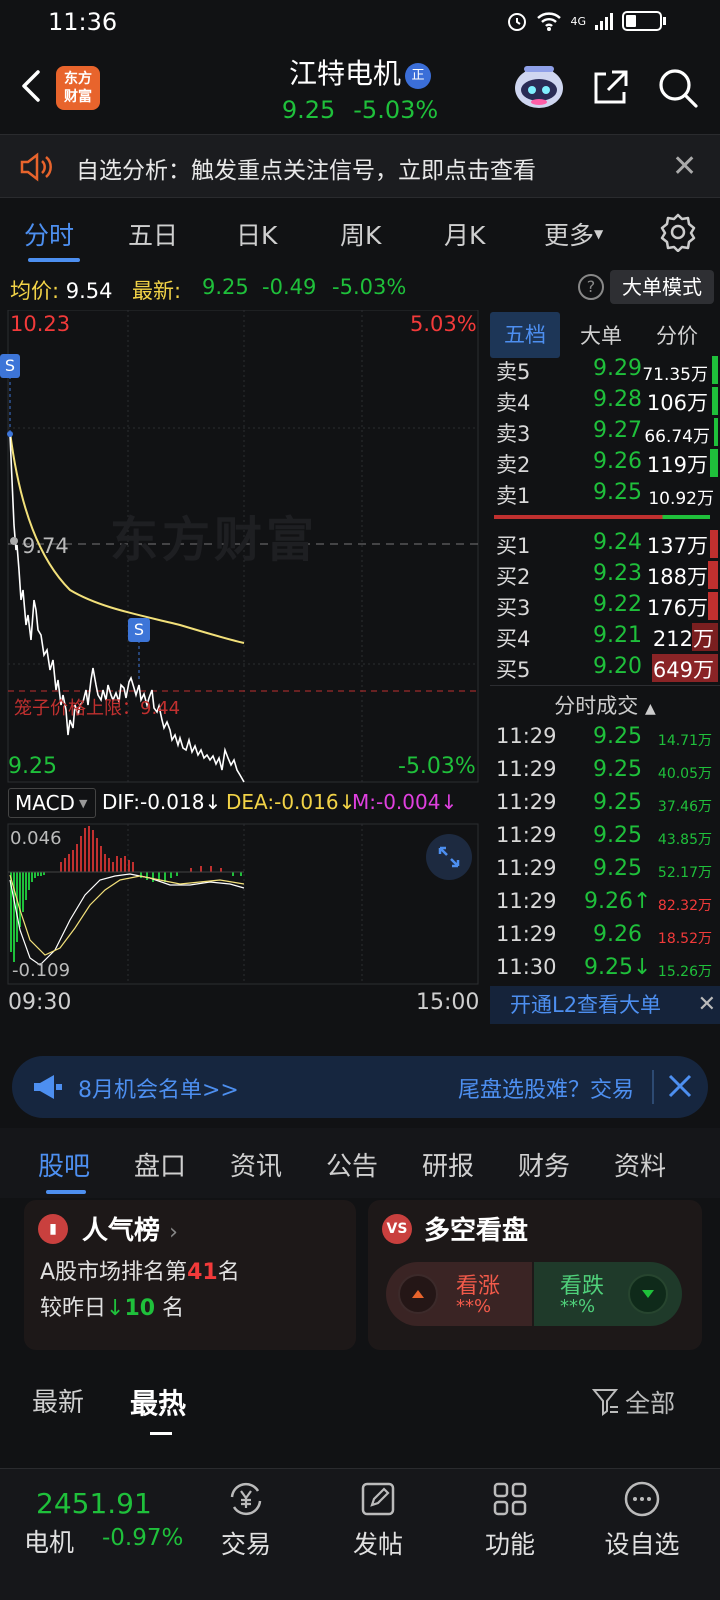  What do you see at coordinates (246, 1499) in the screenshot?
I see `yuan-cycle-icon` at bounding box center [246, 1499].